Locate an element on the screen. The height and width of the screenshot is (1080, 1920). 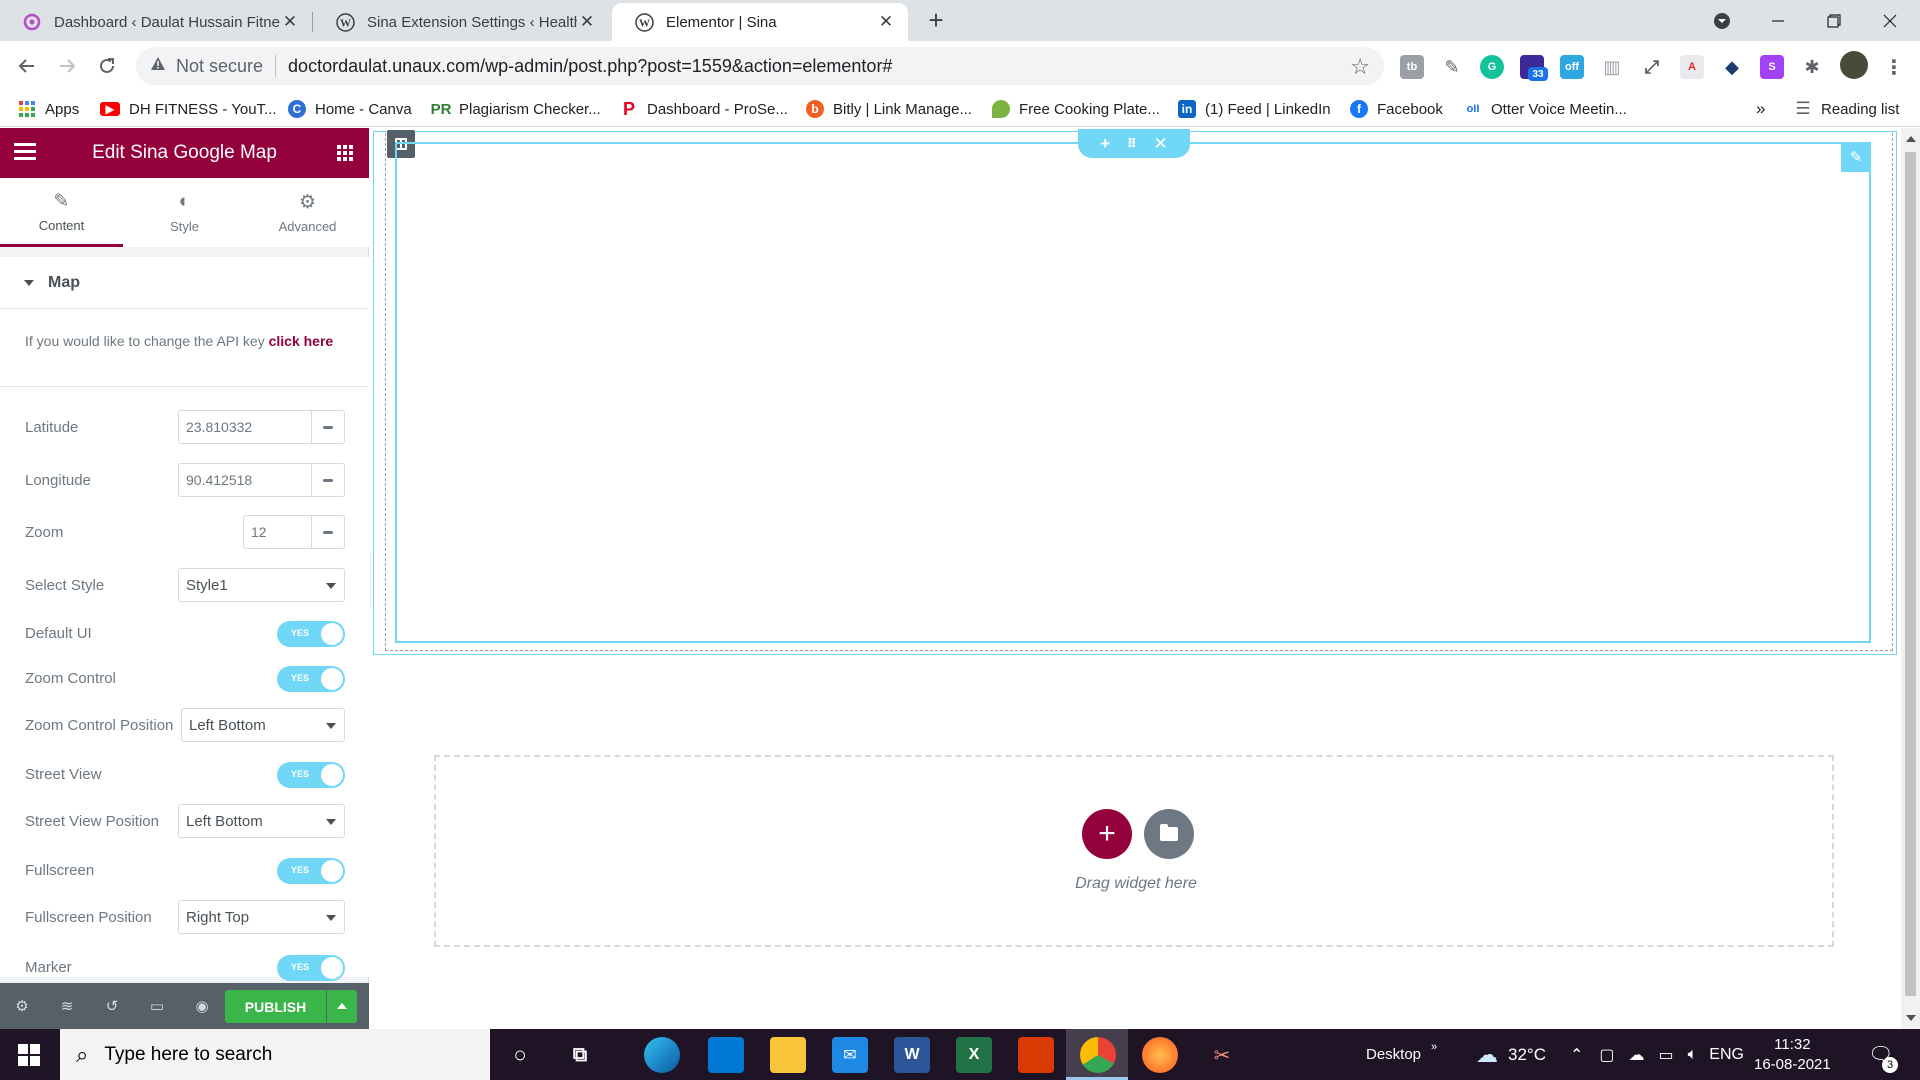
history-icon: ↺ is located at coordinates (112, 1006).